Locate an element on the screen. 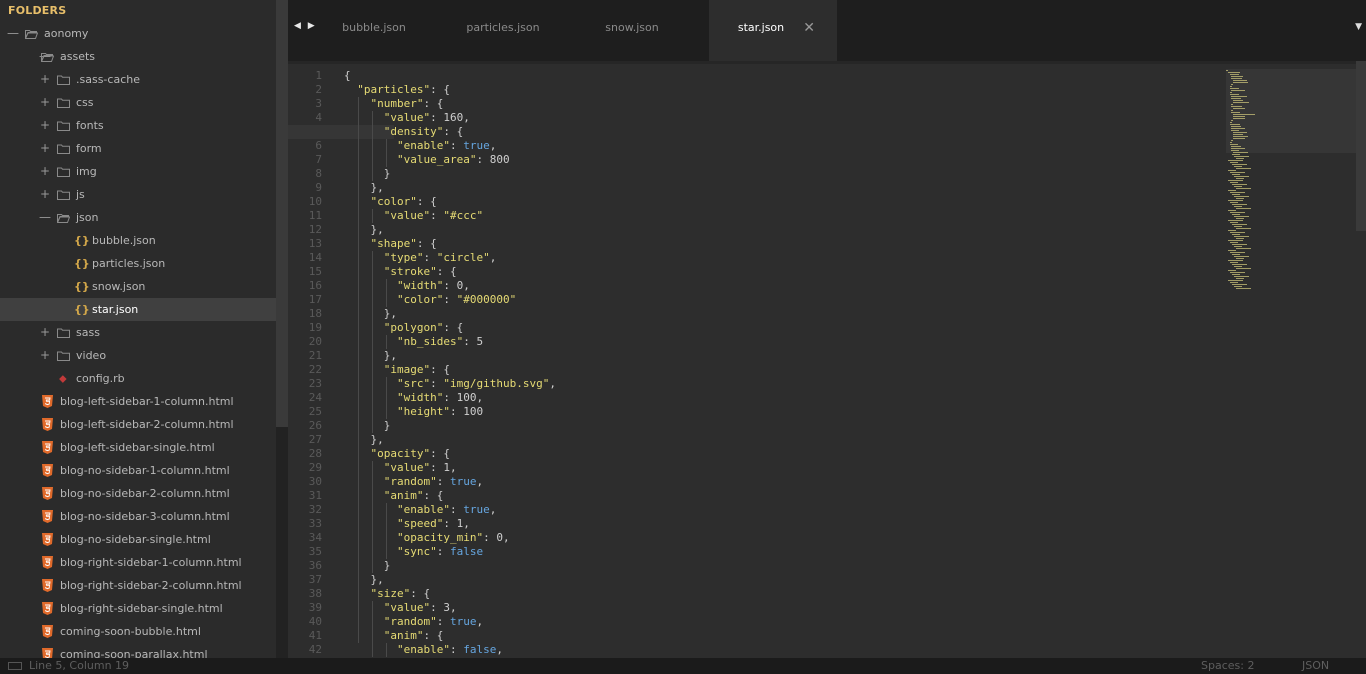 This screenshot has height=674, width=1366. editor-scrollbar-thumb is located at coordinates (1361, 146).